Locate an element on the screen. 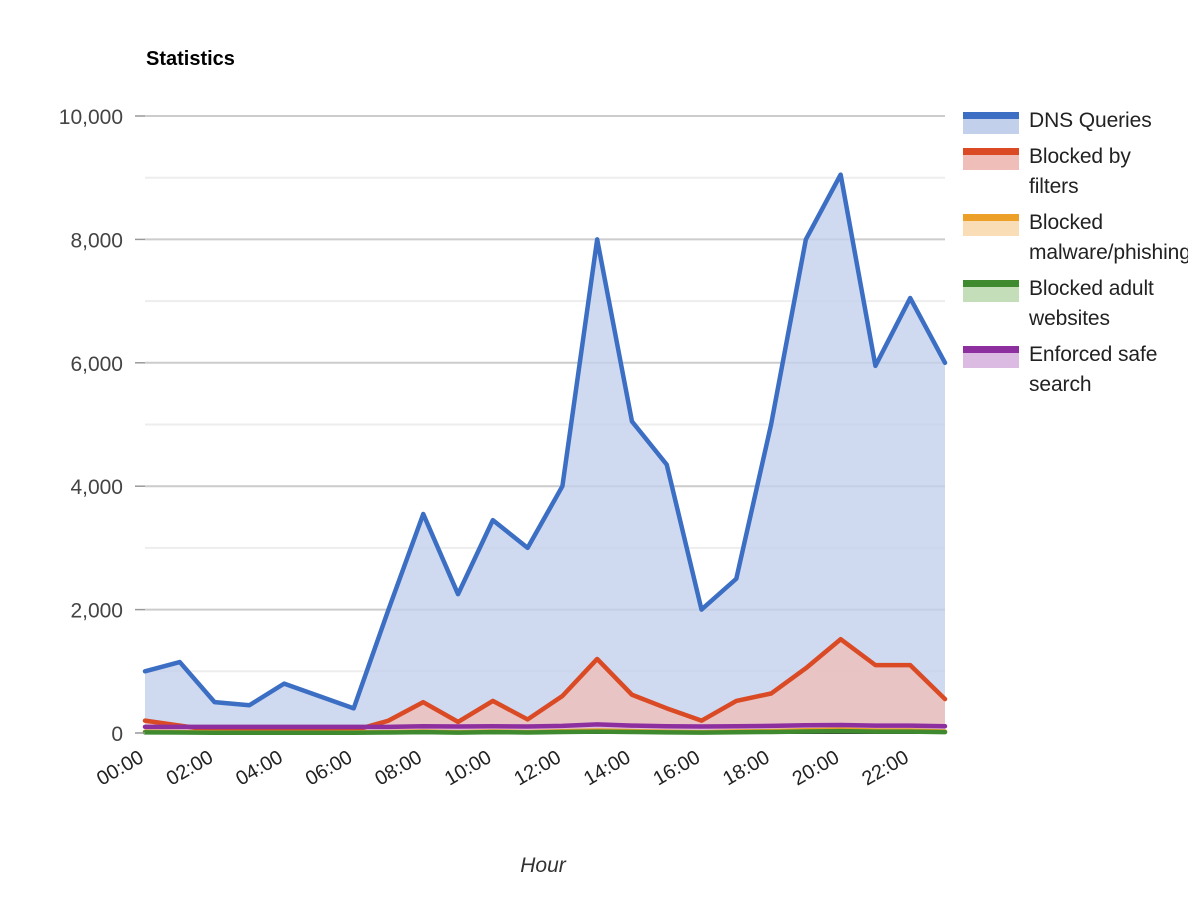  x-axis-tick-label: 18:00 is located at coordinates (746, 768).